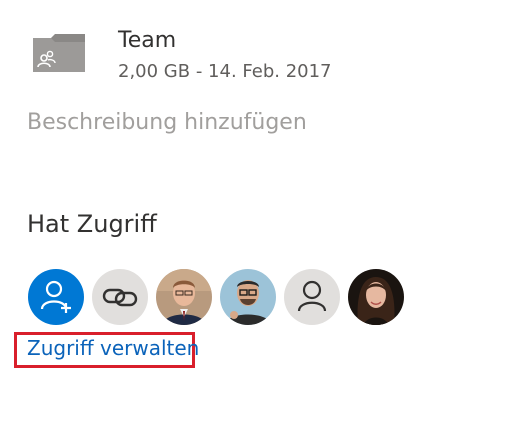 Image resolution: width=530 pixels, height=448 pixels. I want to click on add-people-button, so click(56, 297).